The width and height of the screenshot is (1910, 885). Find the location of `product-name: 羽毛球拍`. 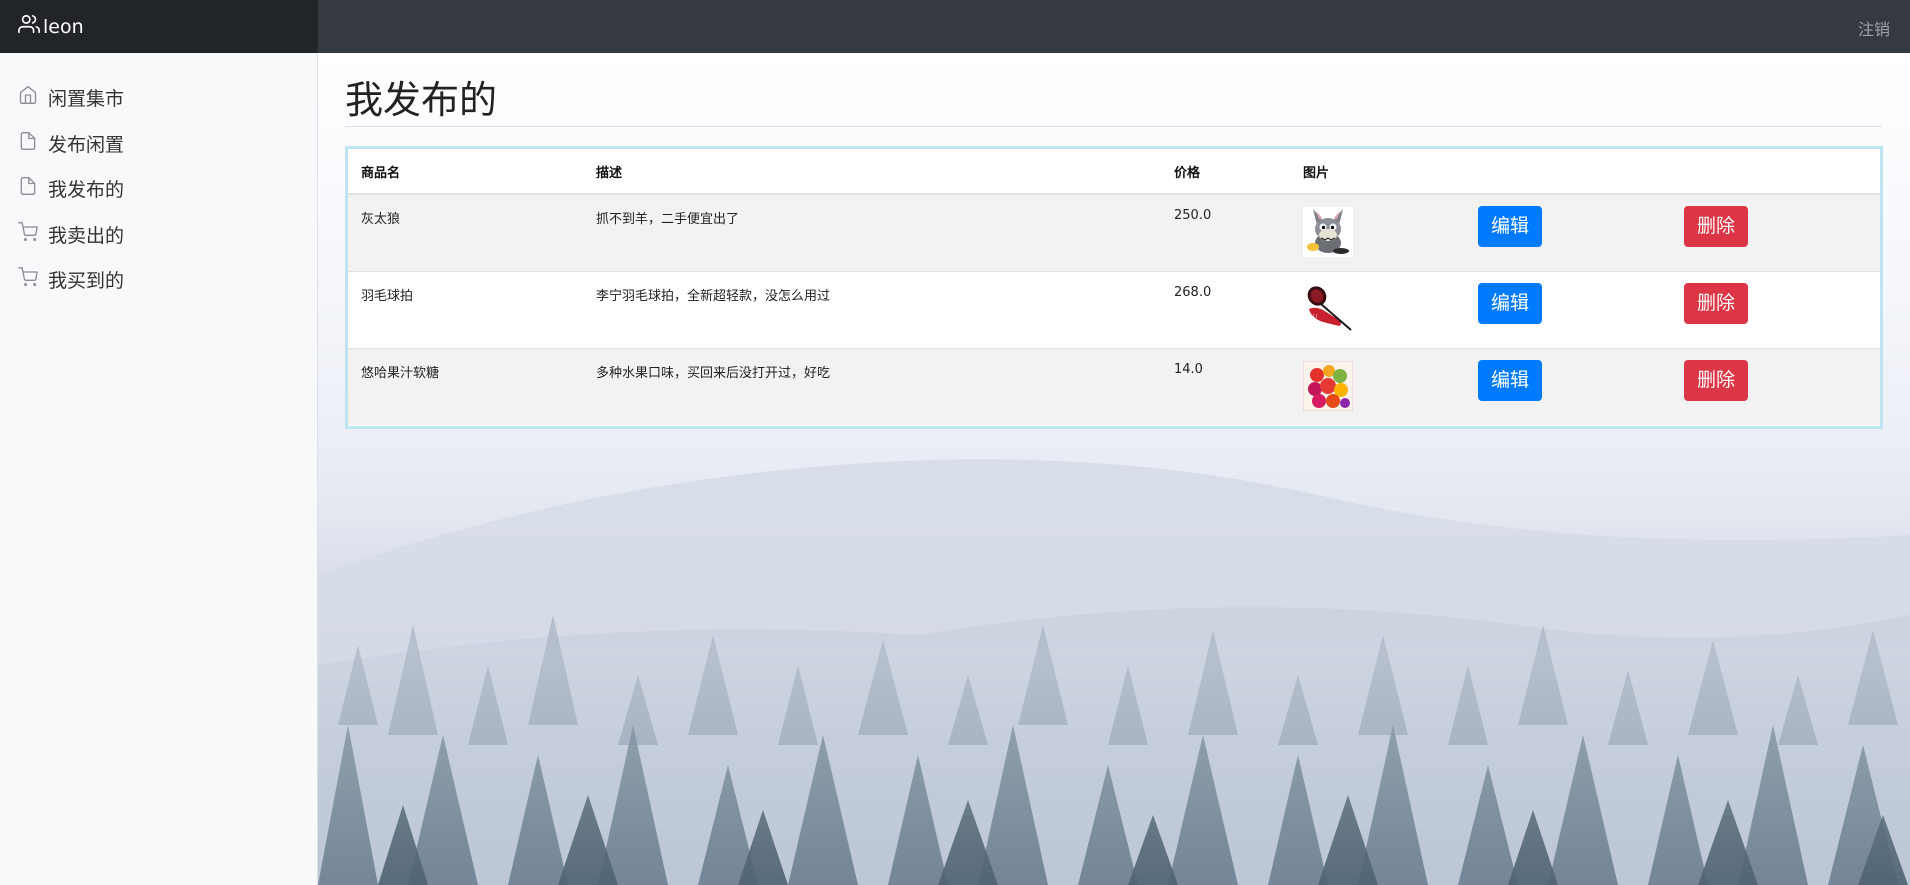

product-name: 羽毛球拍 is located at coordinates (387, 296).